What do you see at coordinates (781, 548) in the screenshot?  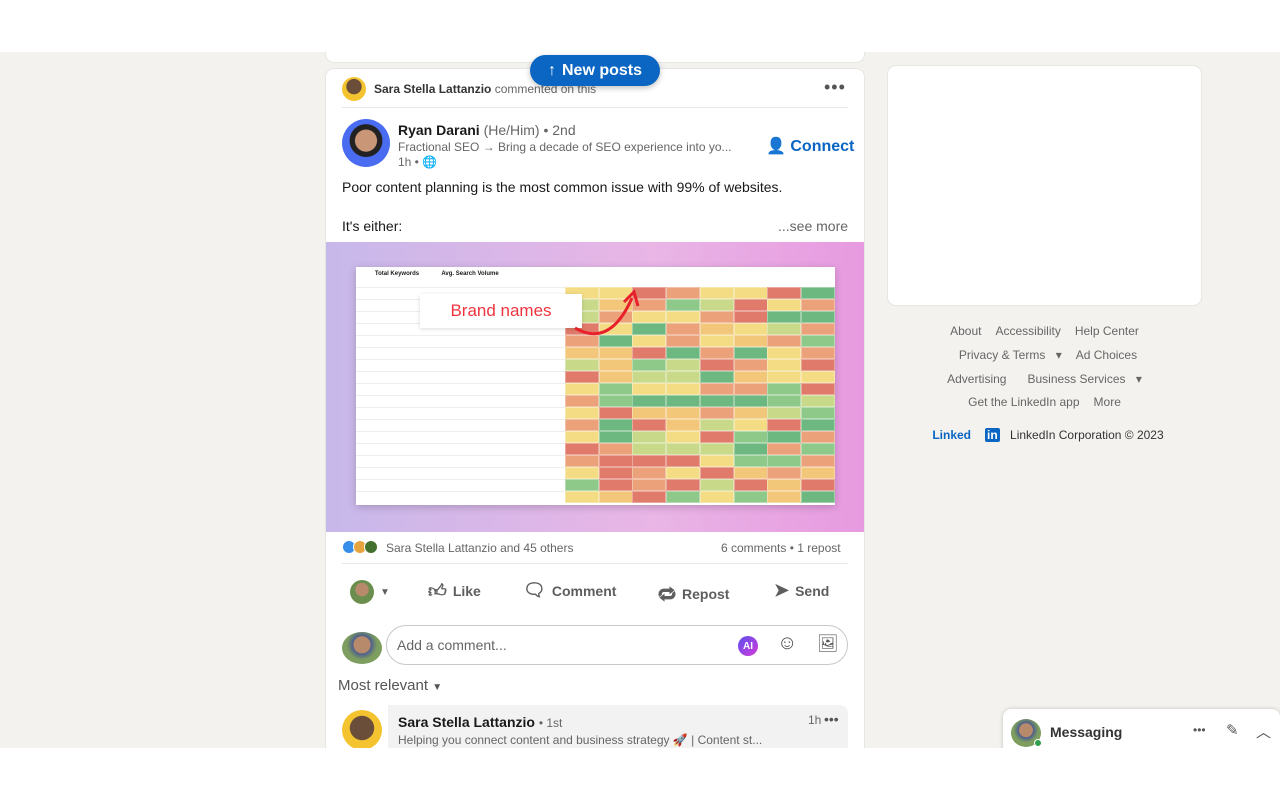 I see `comment-repost-counts: 6 comments • 1 repost` at bounding box center [781, 548].